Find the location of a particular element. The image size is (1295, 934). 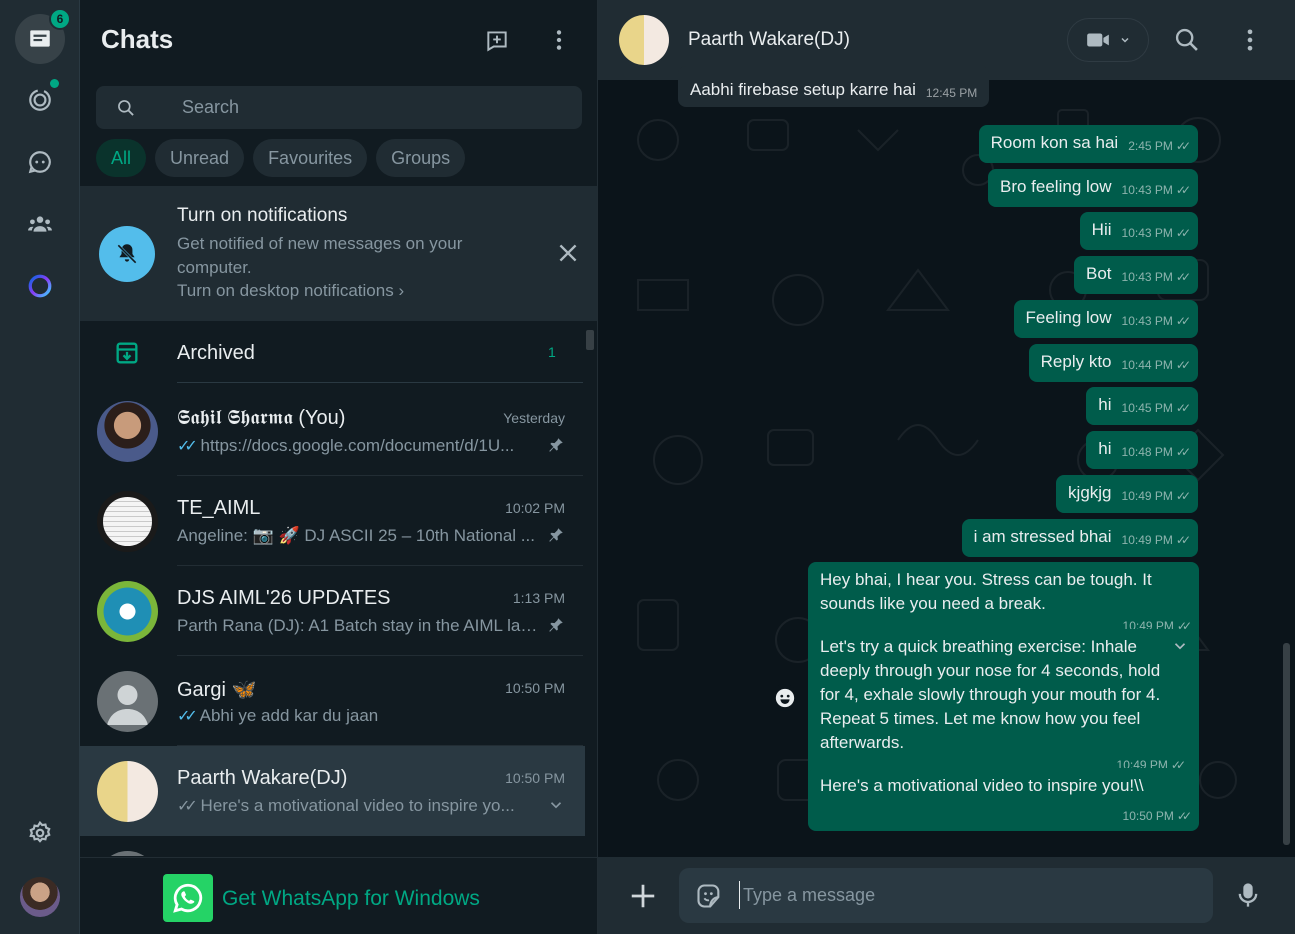

sidebar-menu-button is located at coordinates (559, 40).